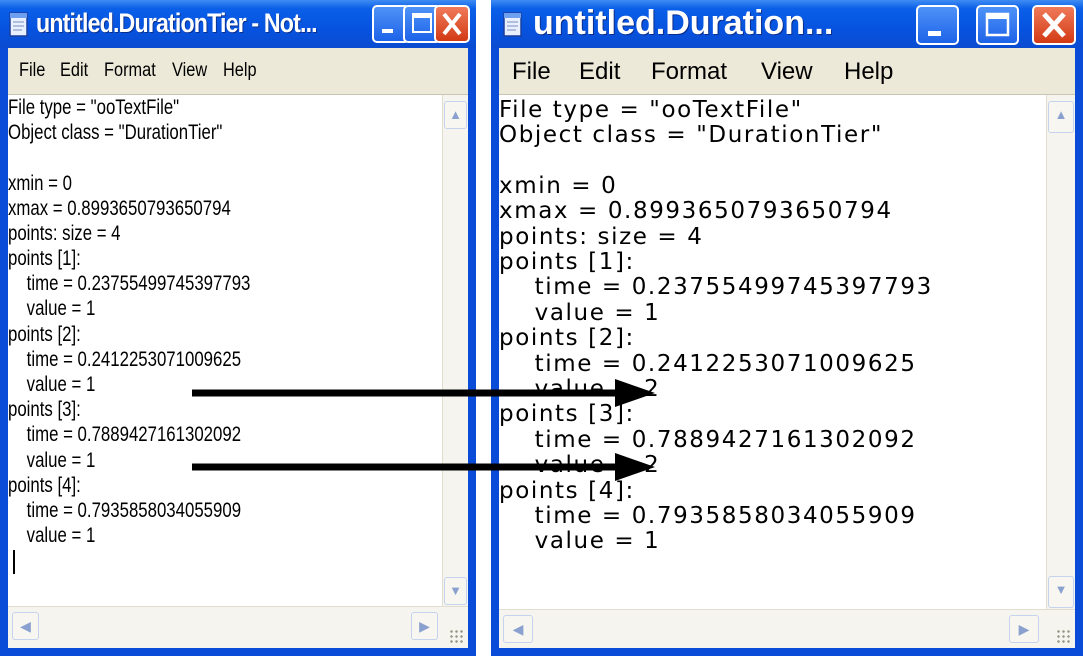  Describe the element at coordinates (934, 33) in the screenshot. I see `minimize-icon` at that location.